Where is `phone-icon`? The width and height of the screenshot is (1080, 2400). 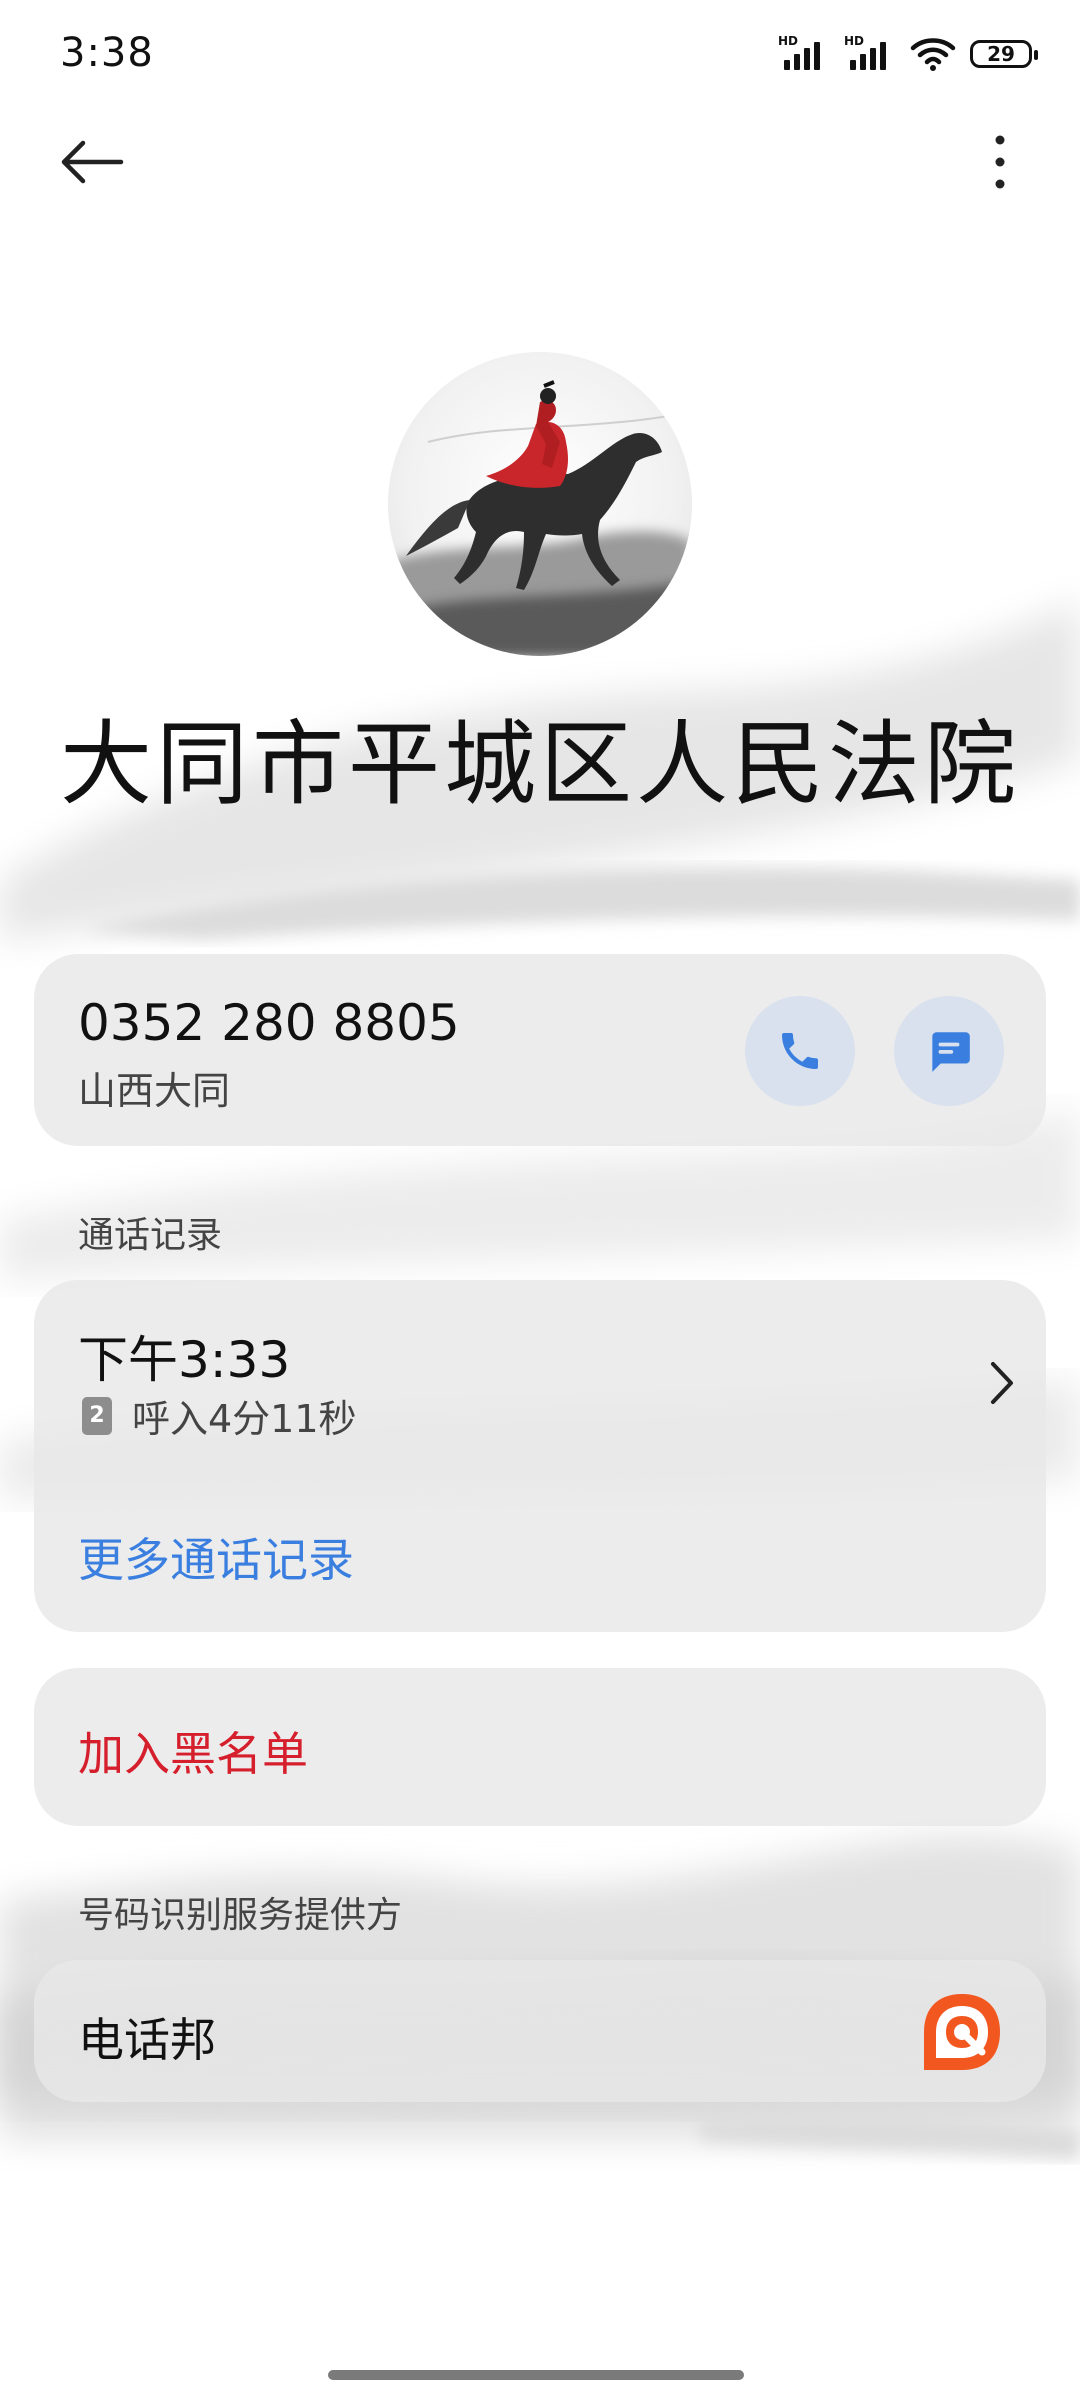 phone-icon is located at coordinates (800, 1051).